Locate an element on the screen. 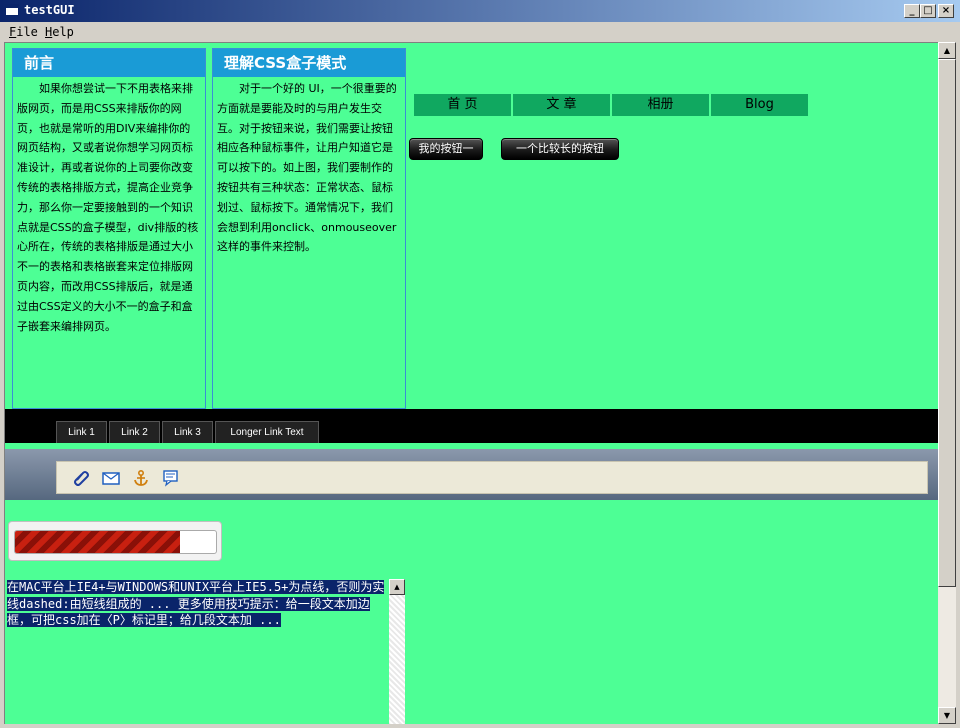 This screenshot has height=728, width=960. tab-link-2: Link 2 is located at coordinates (134, 432).